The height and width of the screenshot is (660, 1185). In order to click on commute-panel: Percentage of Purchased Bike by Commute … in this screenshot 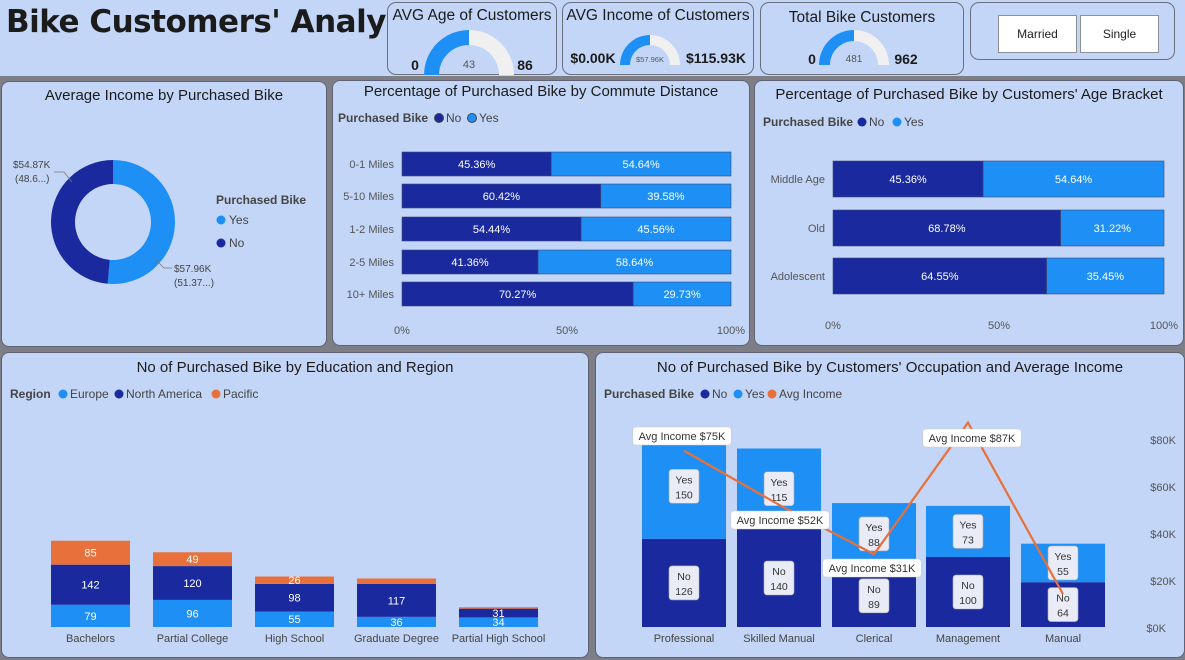, I will do `click(541, 213)`.